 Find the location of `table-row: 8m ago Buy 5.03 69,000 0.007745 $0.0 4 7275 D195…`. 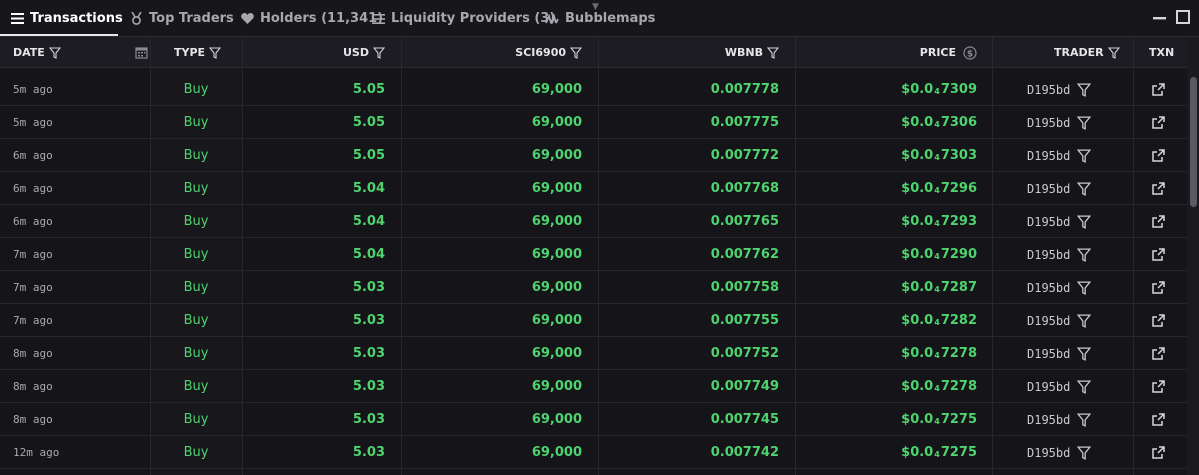

table-row: 8m ago Buy 5.03 69,000 0.007745 $0.0 4 7275 D195… is located at coordinates (593, 419).